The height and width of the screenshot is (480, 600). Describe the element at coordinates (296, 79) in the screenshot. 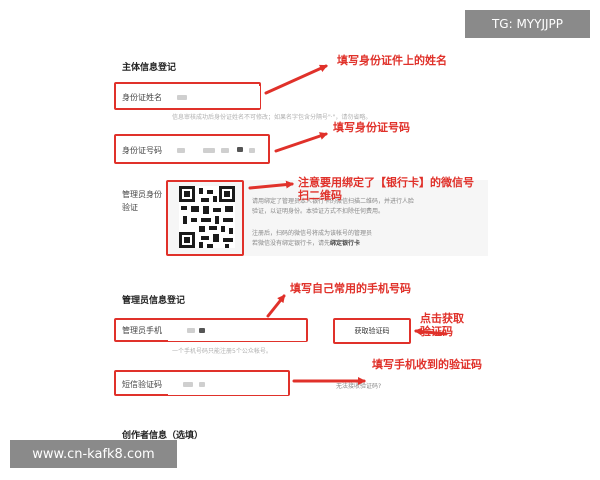

I see `arrow-name-icon` at that location.